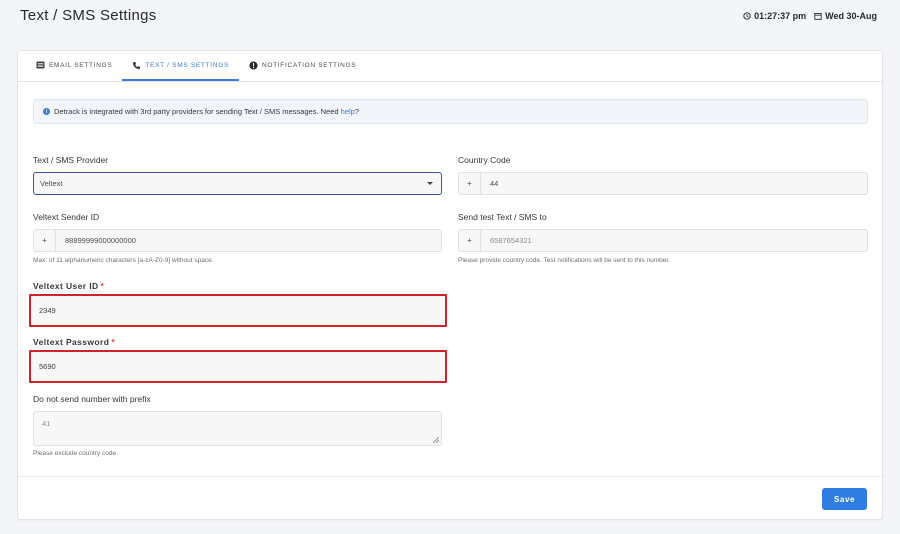 The width and height of the screenshot is (900, 534). What do you see at coordinates (238, 366) in the screenshot?
I see `password-field: 5690` at bounding box center [238, 366].